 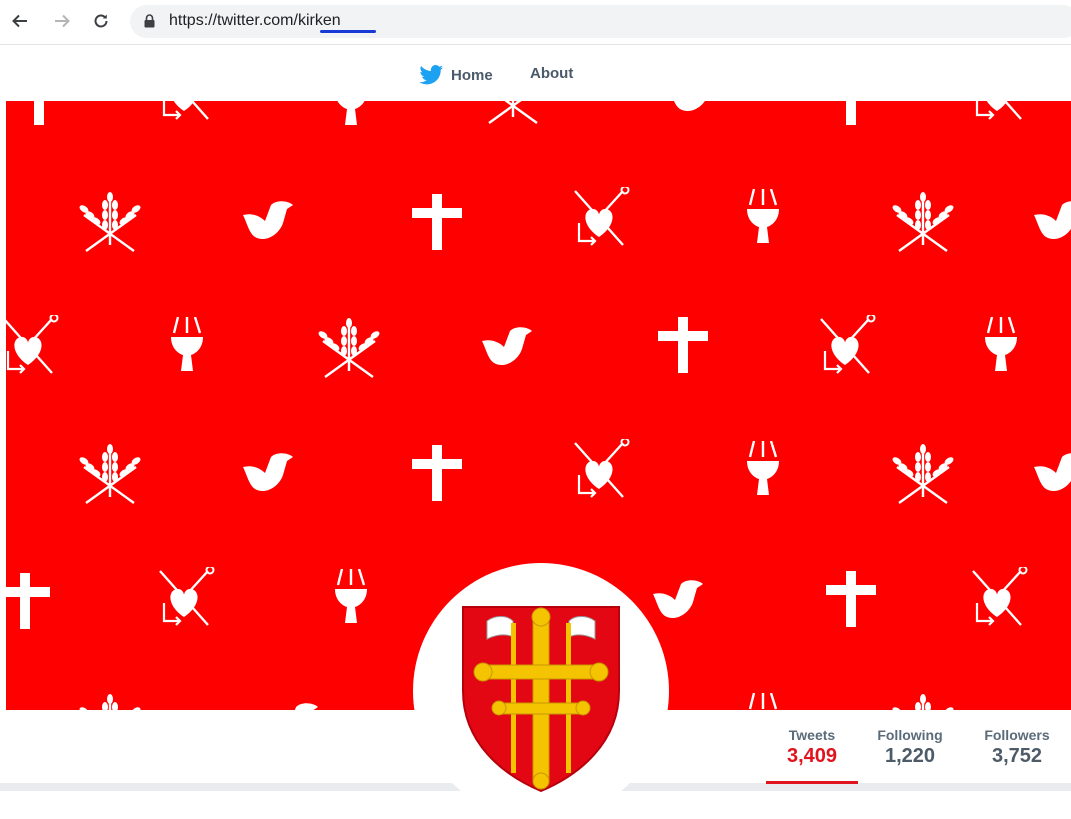 I want to click on url-text: https://twitter.com/kirken, so click(x=255, y=21).